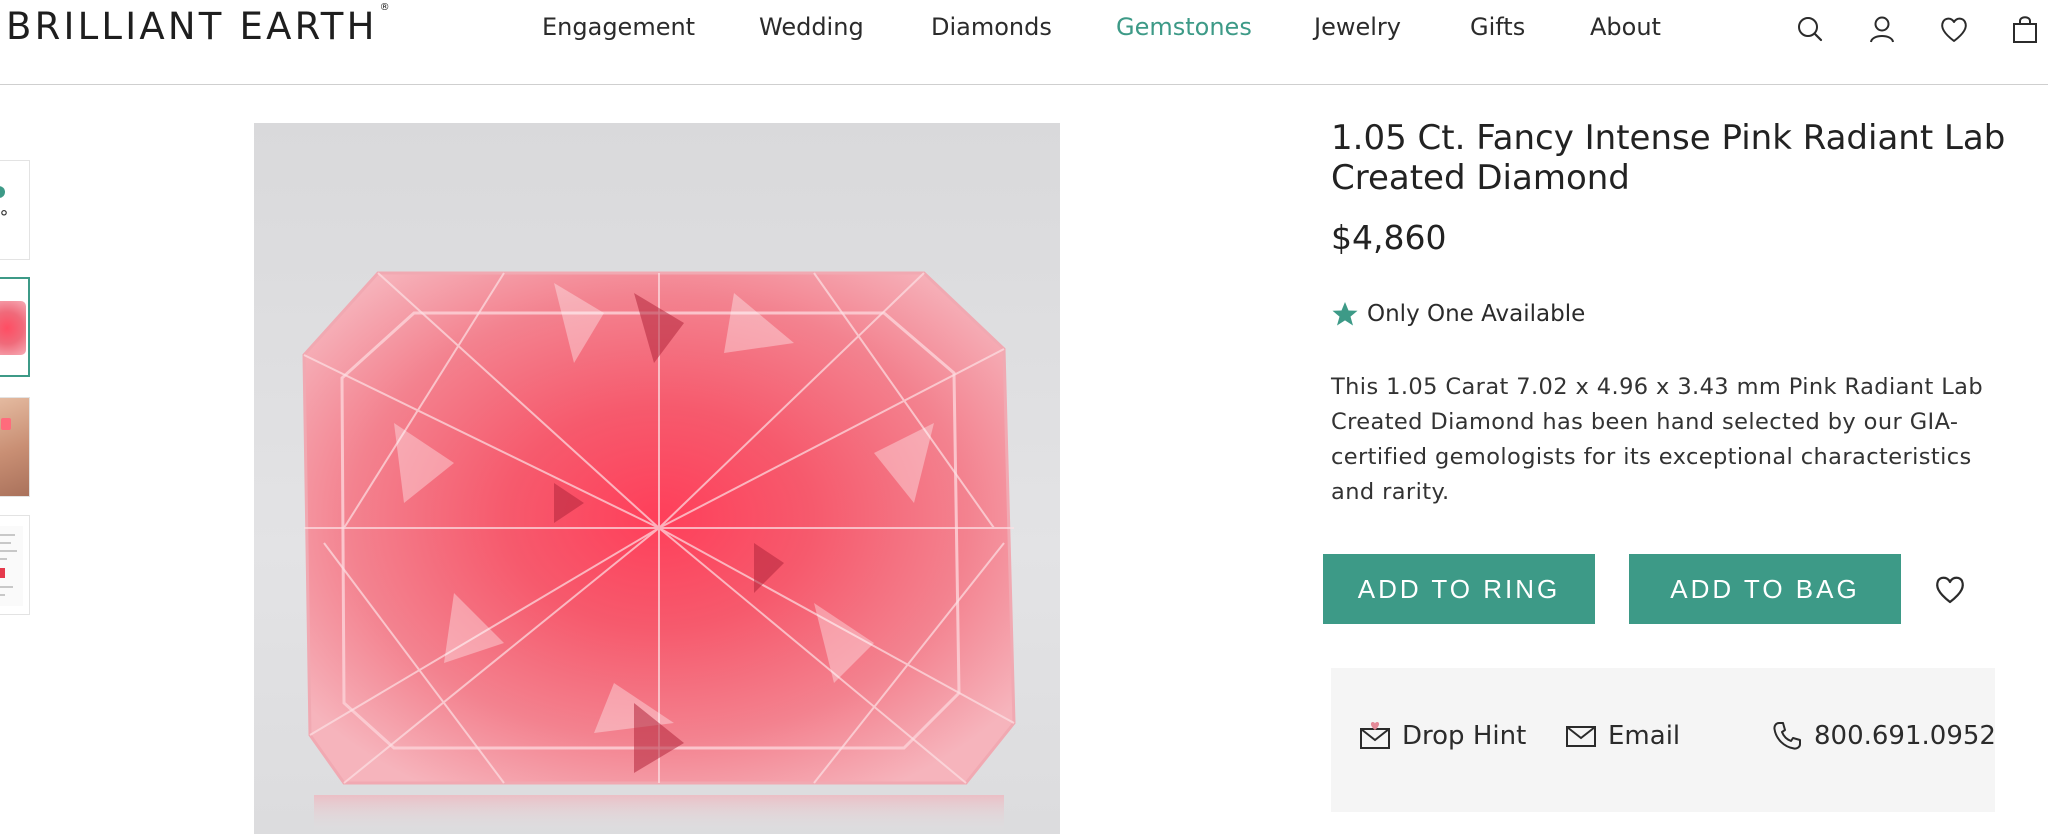  I want to click on nav-diamonds: Diamonds, so click(991, 27).